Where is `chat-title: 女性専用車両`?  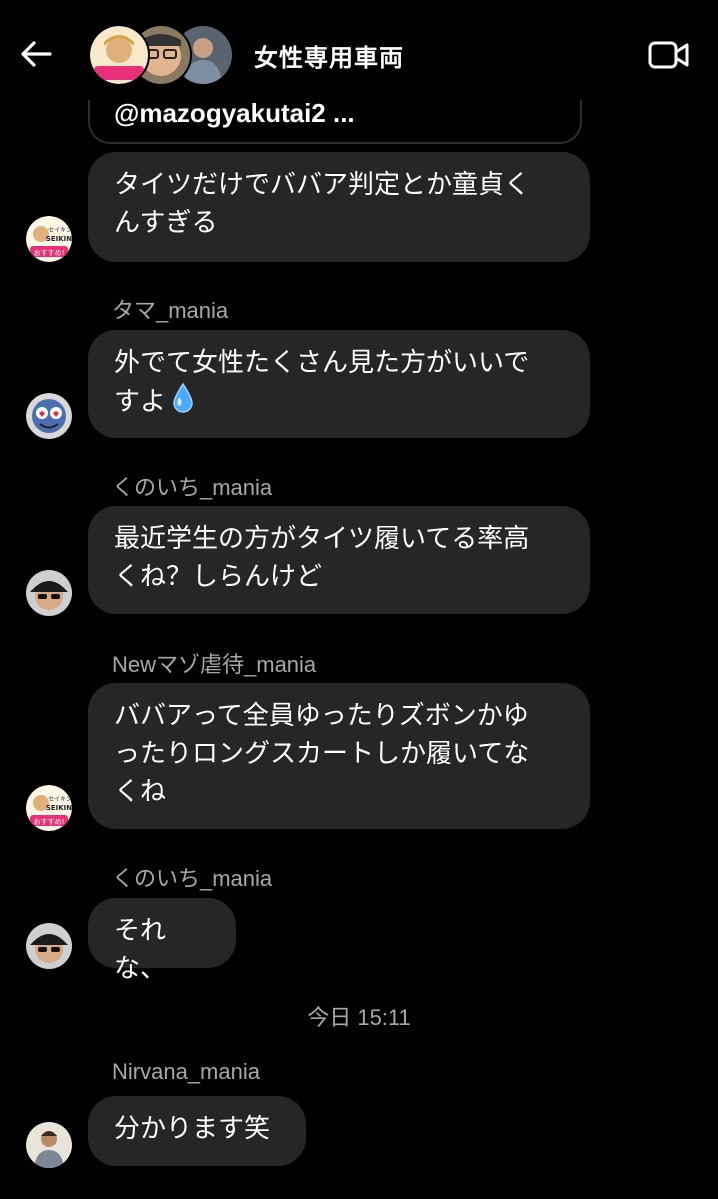
chat-title: 女性専用車両 is located at coordinates (329, 55).